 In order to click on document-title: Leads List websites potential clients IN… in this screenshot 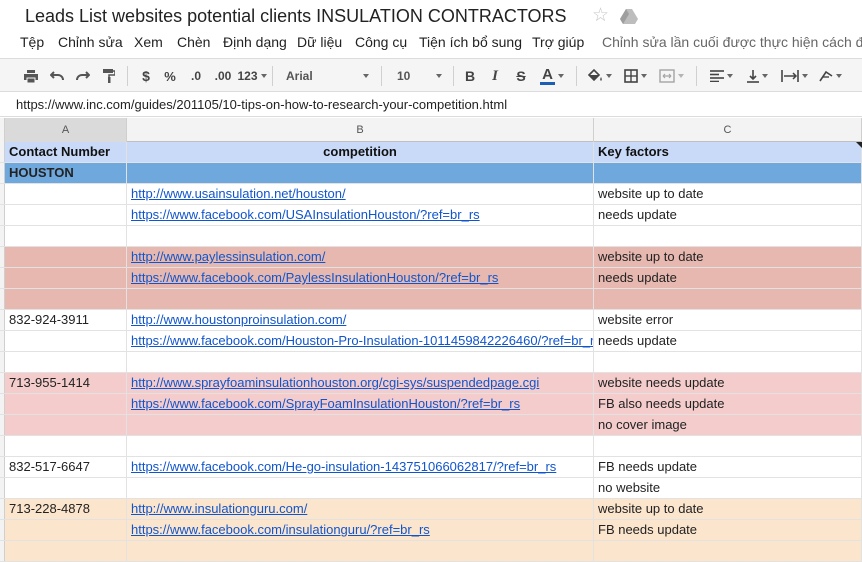, I will do `click(296, 16)`.